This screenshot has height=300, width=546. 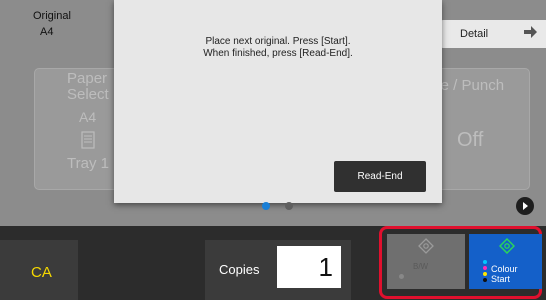 I want to click on copies-label: Copies, so click(x=239, y=269).